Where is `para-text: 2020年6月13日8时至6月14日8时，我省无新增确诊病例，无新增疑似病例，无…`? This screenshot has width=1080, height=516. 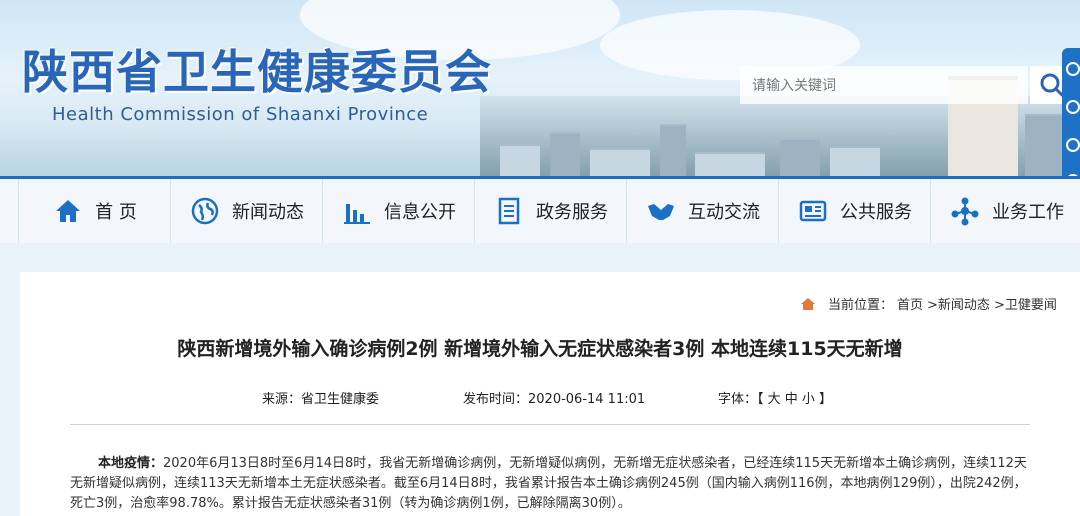 para-text: 2020年6月13日8时至6月14日8时，我省无新增确诊病例，无新增疑似病例，无… is located at coordinates (548, 483).